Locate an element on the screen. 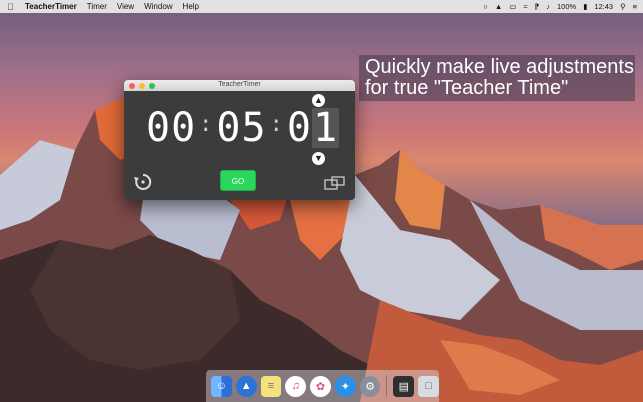 This screenshot has width=643, height=402. finder-icon: ☺ is located at coordinates (221, 386).